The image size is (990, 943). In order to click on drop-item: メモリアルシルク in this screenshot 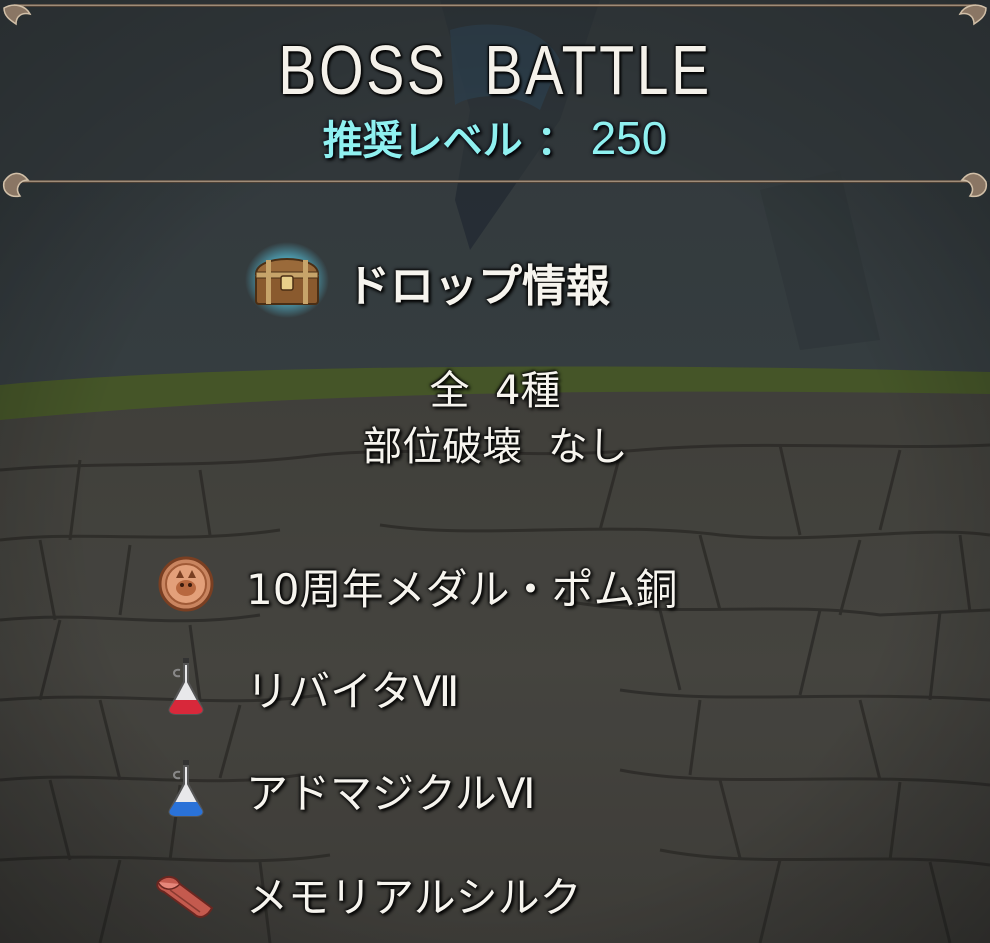, I will do `click(530, 892)`.